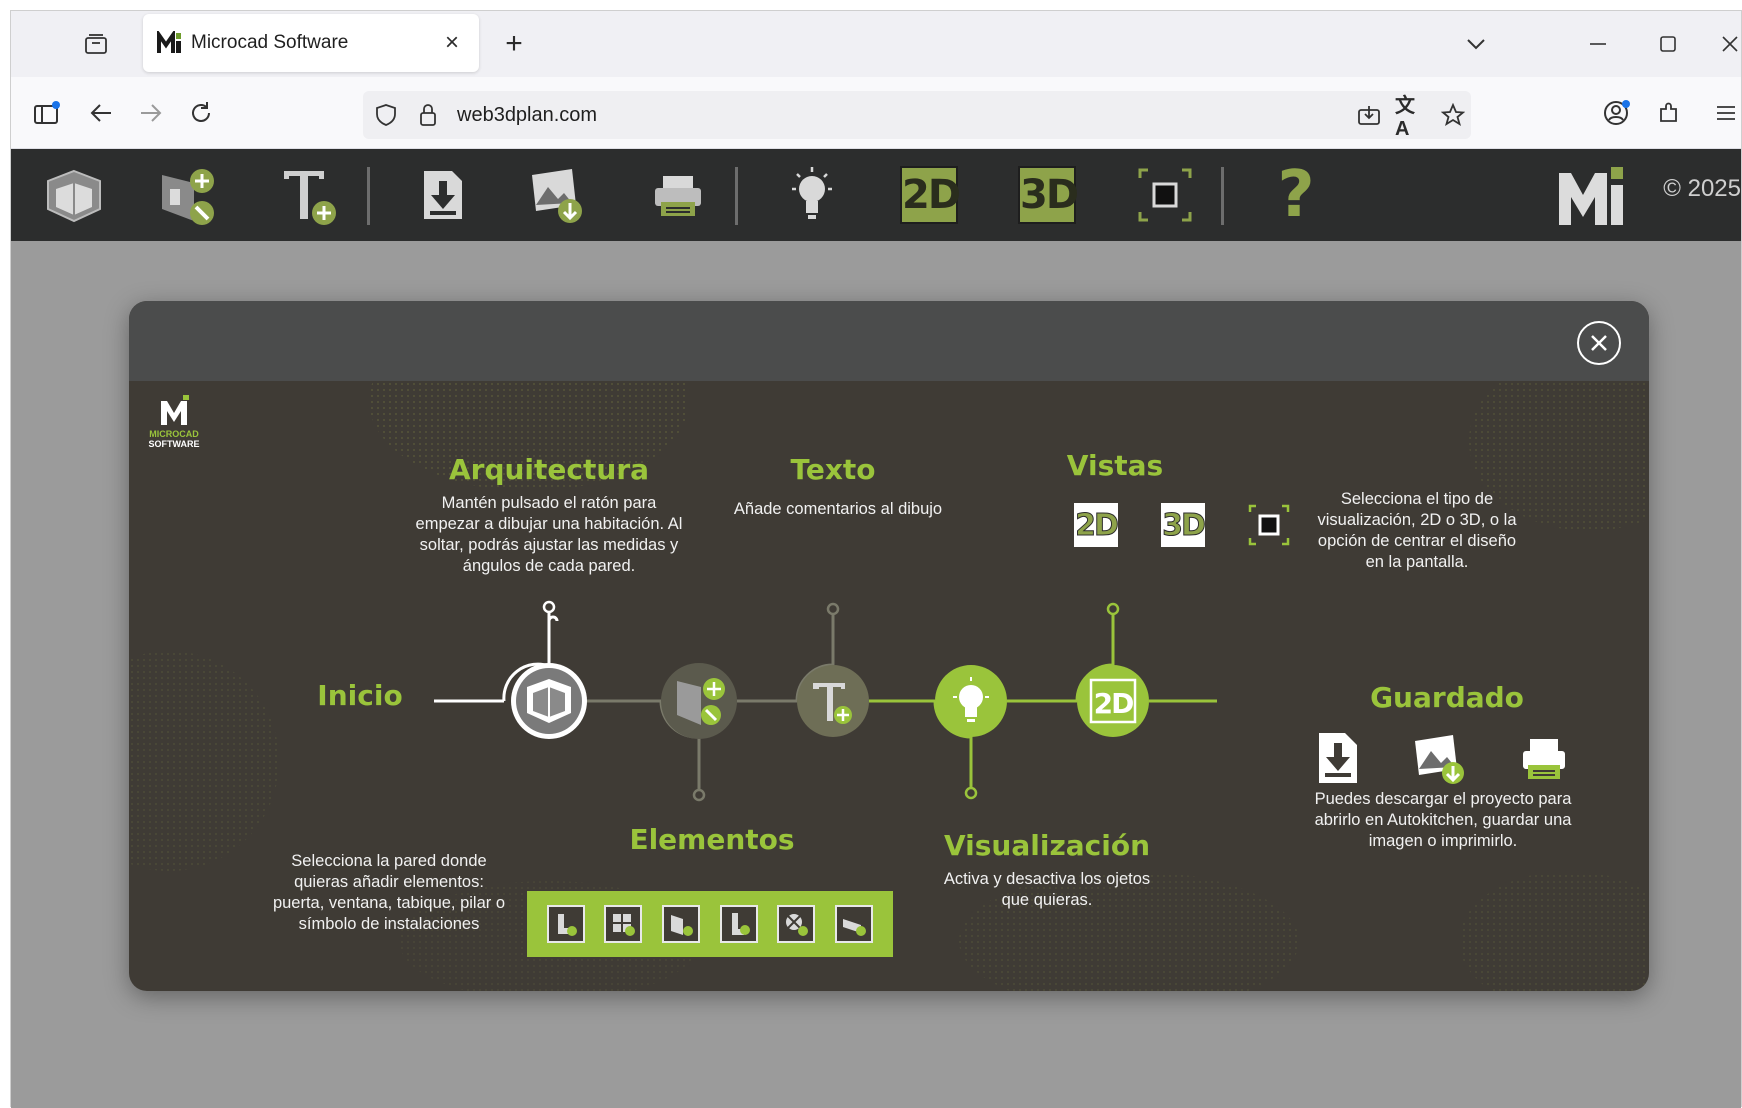  What do you see at coordinates (1598, 44) in the screenshot?
I see `minimize-icon` at bounding box center [1598, 44].